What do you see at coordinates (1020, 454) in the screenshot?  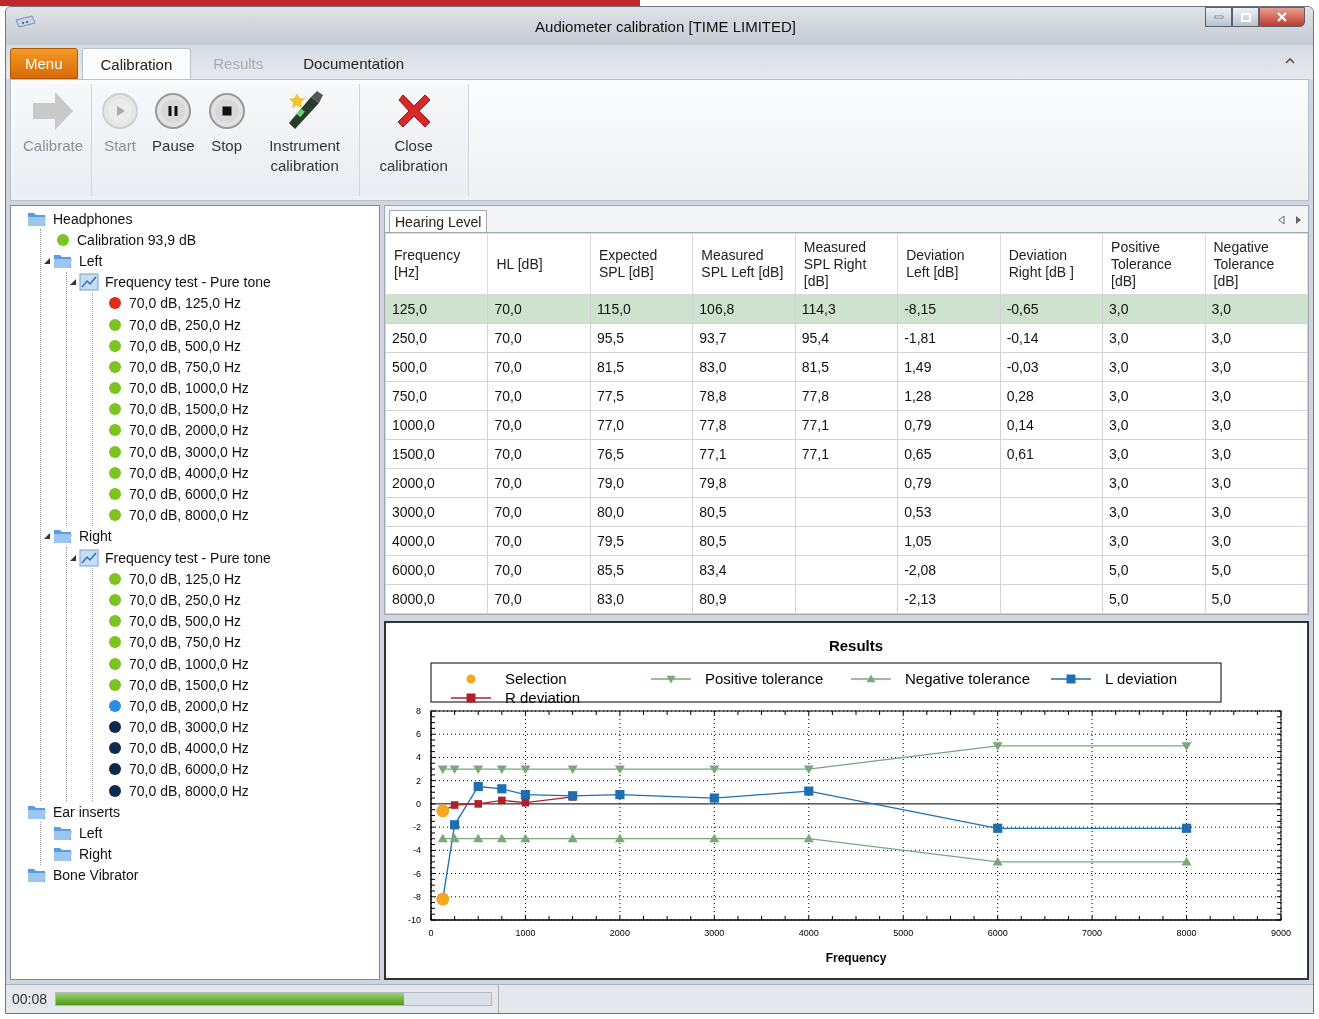 I see `table-cell: 0,61` at bounding box center [1020, 454].